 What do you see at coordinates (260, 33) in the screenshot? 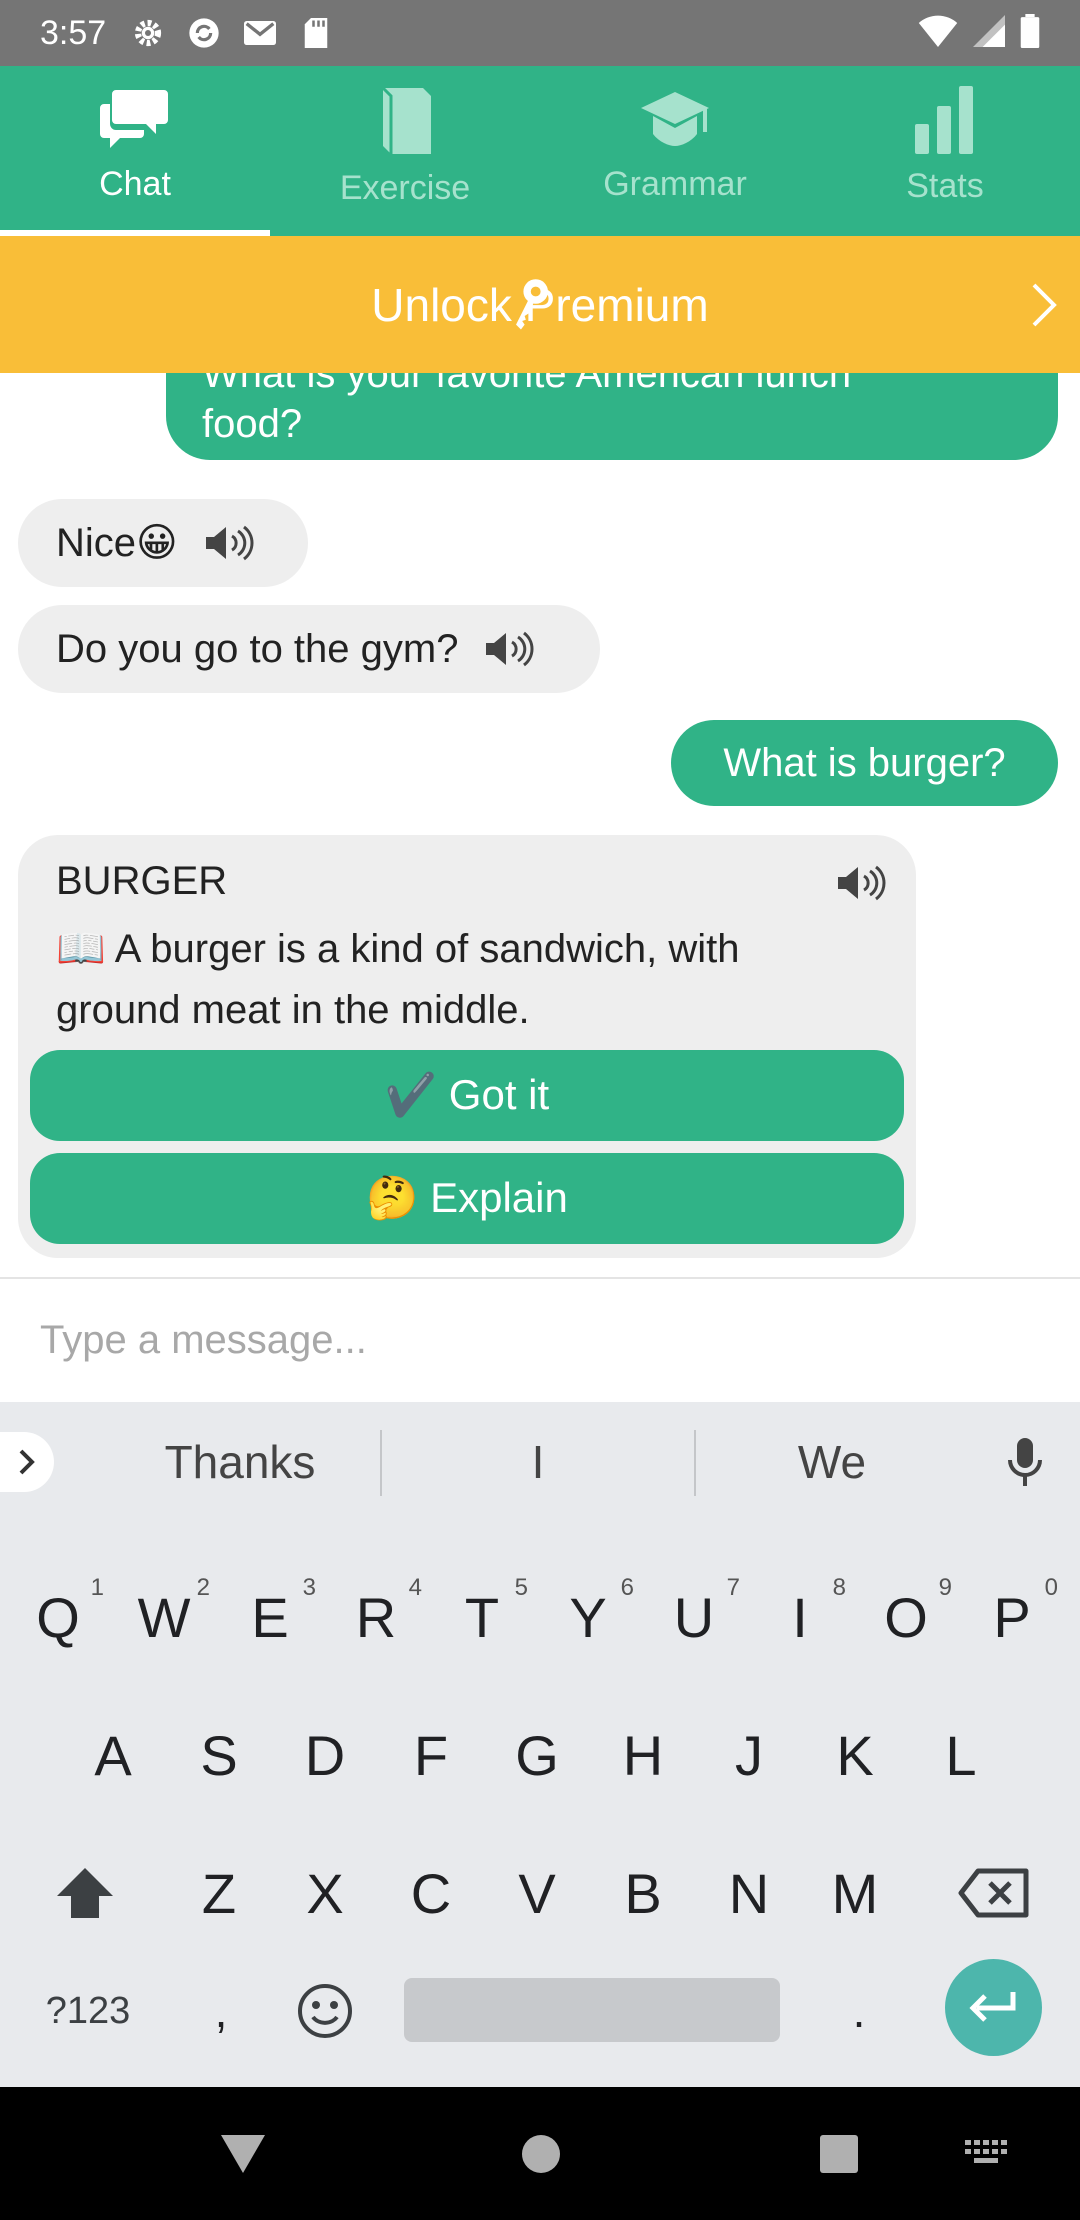
I see `gmail-icon` at bounding box center [260, 33].